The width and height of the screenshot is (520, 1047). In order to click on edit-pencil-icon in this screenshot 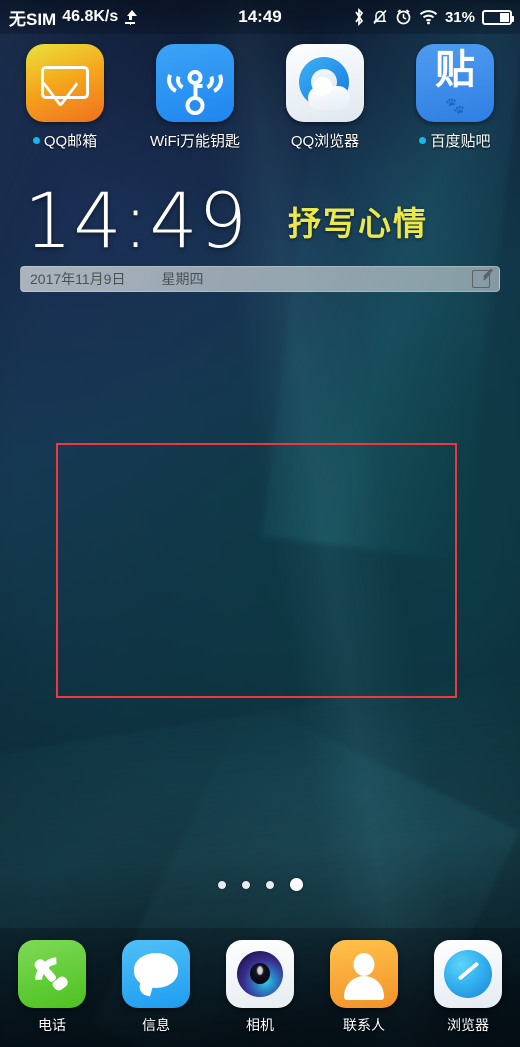, I will do `click(481, 279)`.